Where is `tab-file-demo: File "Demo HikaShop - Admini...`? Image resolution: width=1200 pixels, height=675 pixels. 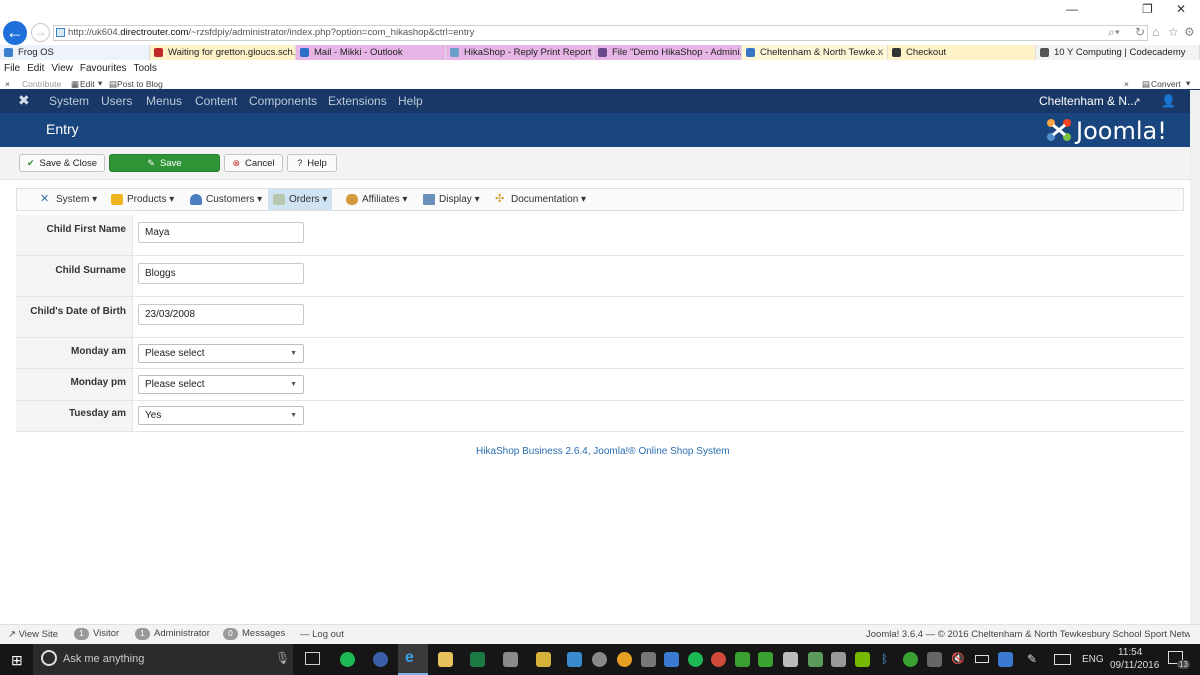 tab-file-demo: File "Demo HikaShop - Admini... is located at coordinates (668, 52).